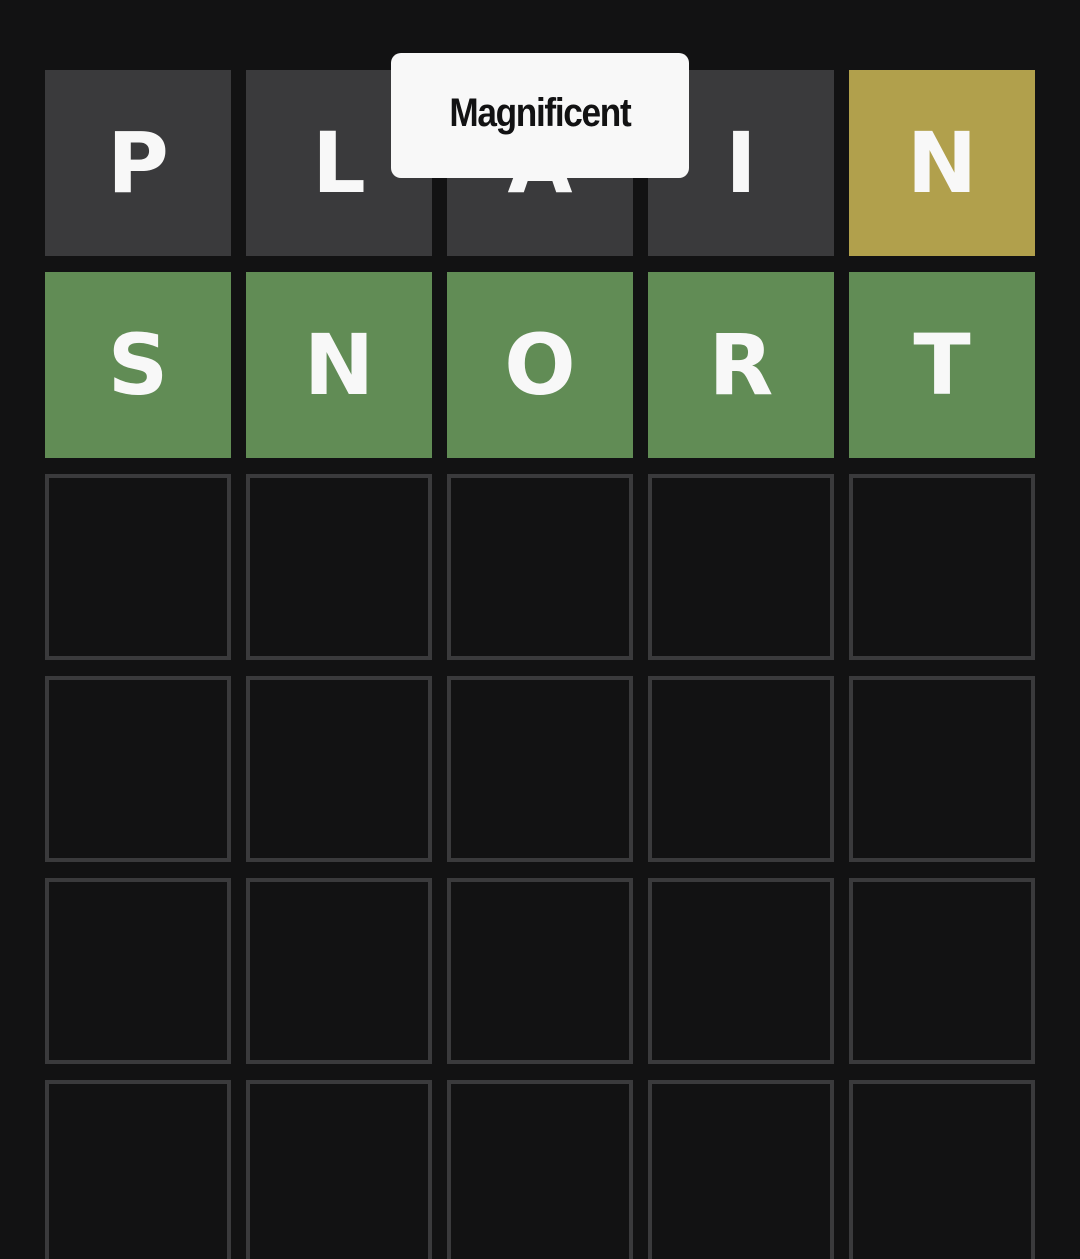  I want to click on letter-tile: T, so click(942, 365).